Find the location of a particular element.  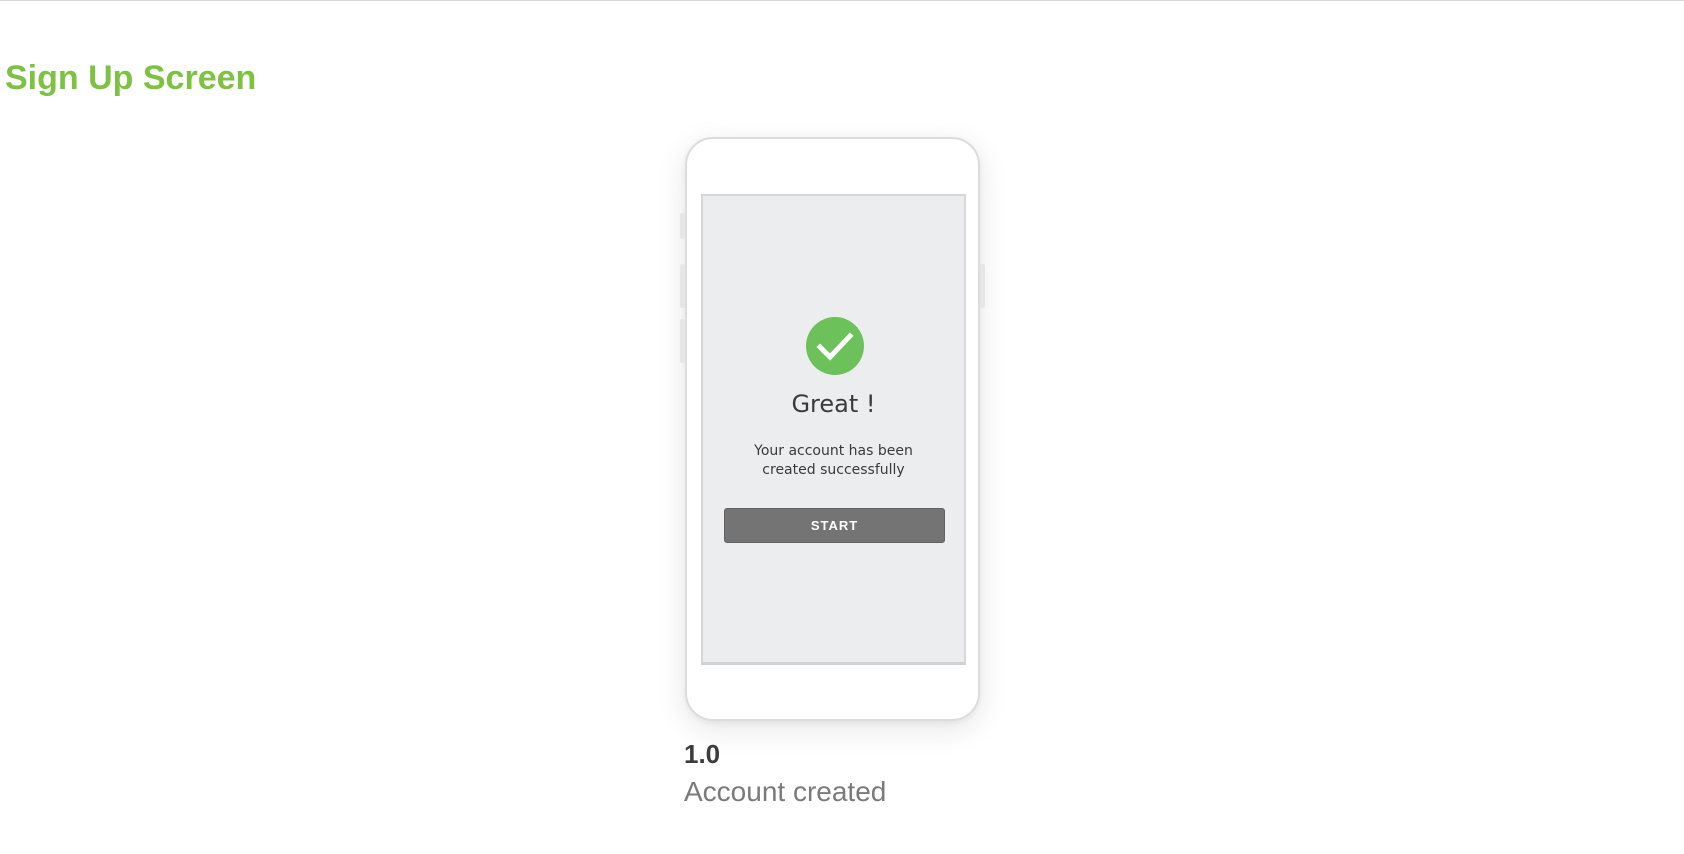

screen-version: 1.0 is located at coordinates (702, 754).